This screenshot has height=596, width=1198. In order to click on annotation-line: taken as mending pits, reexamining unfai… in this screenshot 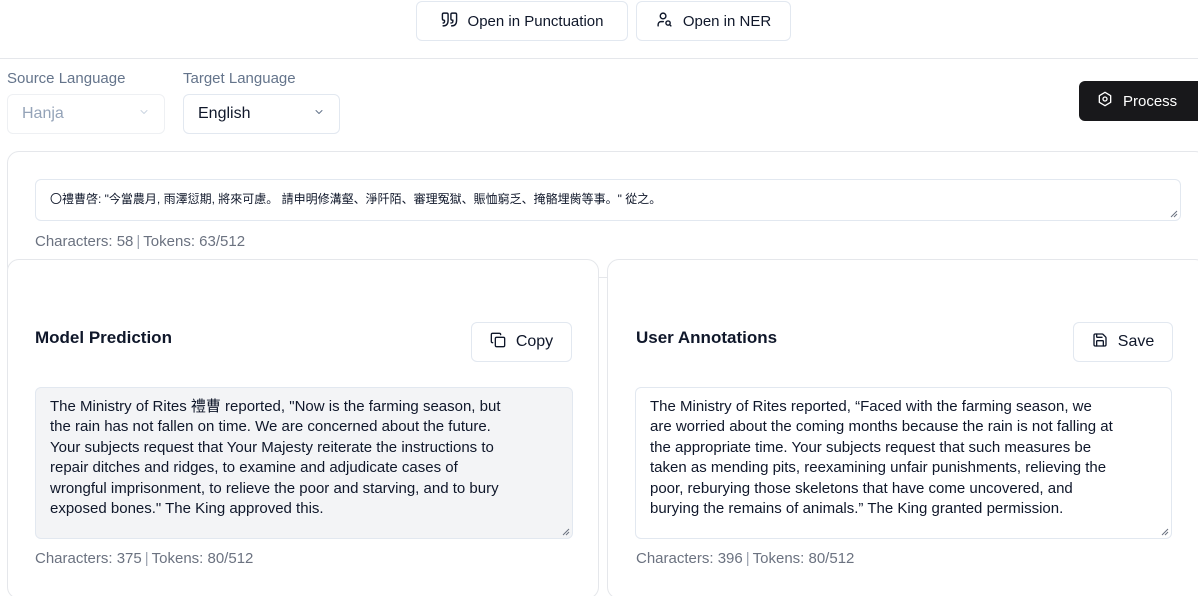, I will do `click(878, 468)`.